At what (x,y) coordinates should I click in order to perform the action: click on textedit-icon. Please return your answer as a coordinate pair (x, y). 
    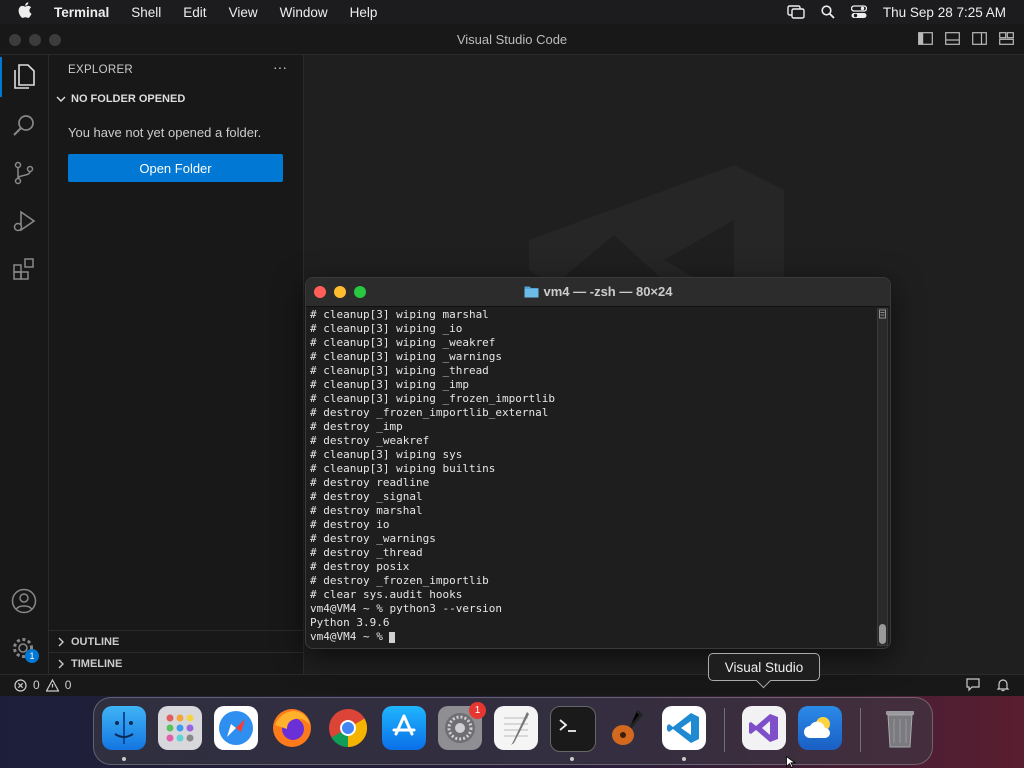
    Looking at the image, I should click on (516, 728).